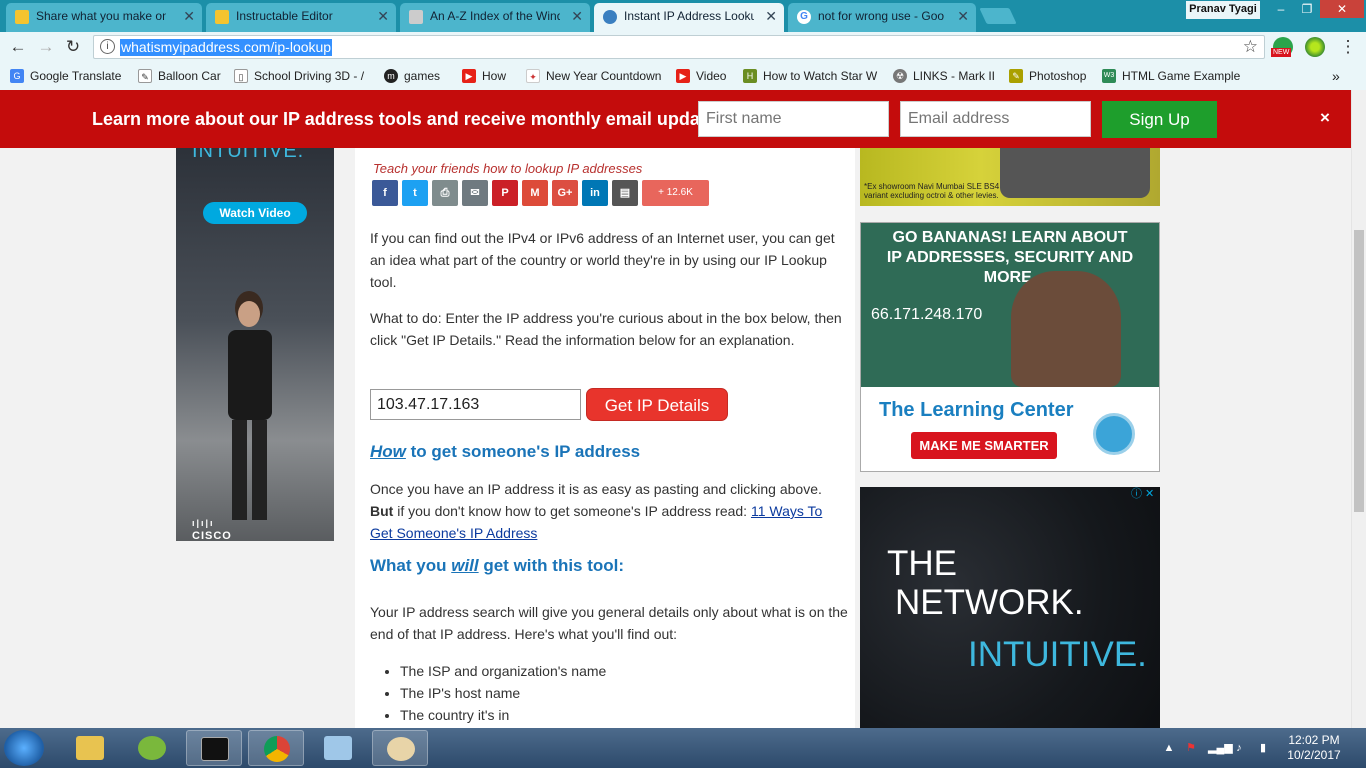  What do you see at coordinates (276, 748) in the screenshot?
I see `chrome-taskbar-button` at bounding box center [276, 748].